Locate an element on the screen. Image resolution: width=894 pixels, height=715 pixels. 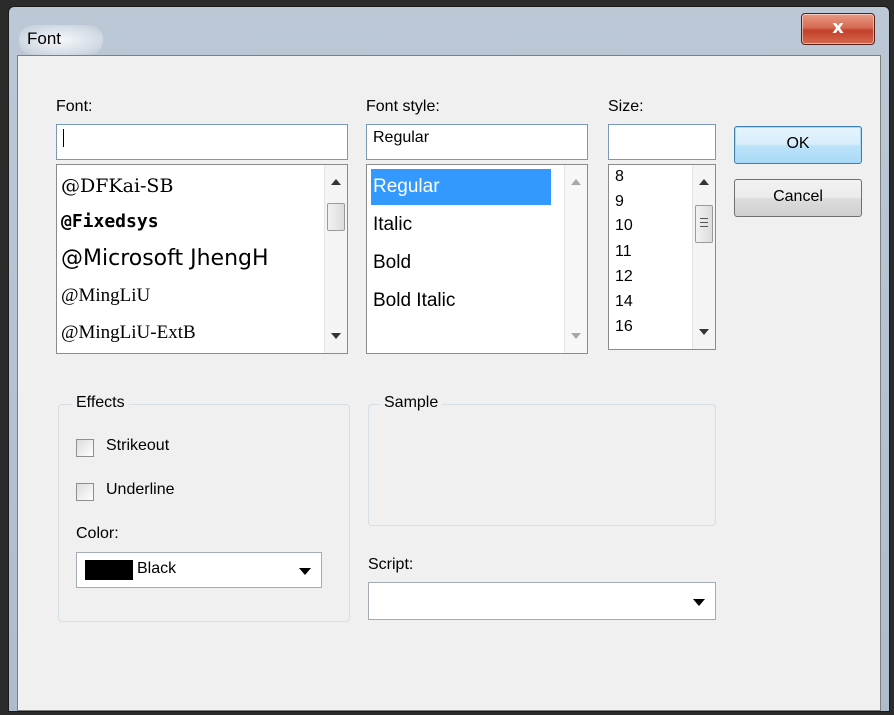
sample-title: Sample is located at coordinates (411, 403).